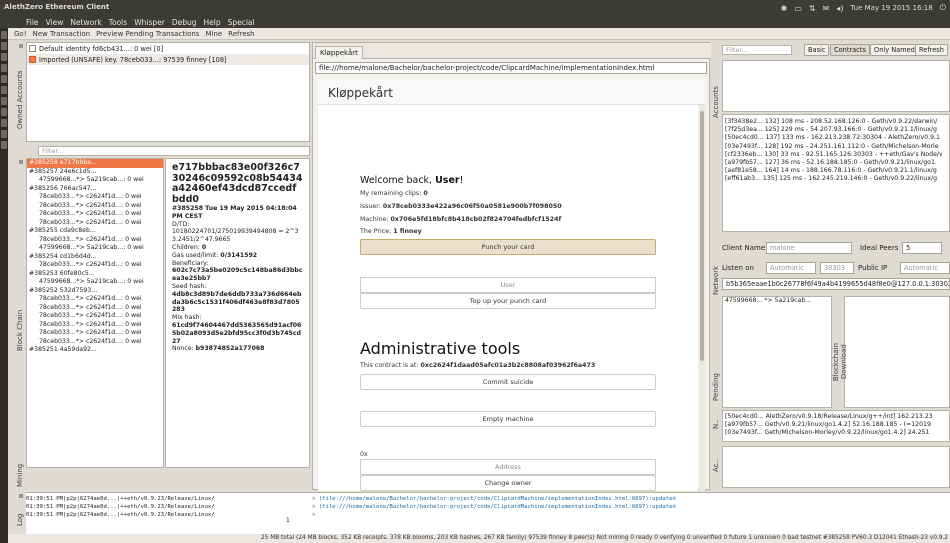 Image resolution: width=950 pixels, height=543 pixels. What do you see at coordinates (943, 8) in the screenshot?
I see `power-icon: ⏻` at bounding box center [943, 8].